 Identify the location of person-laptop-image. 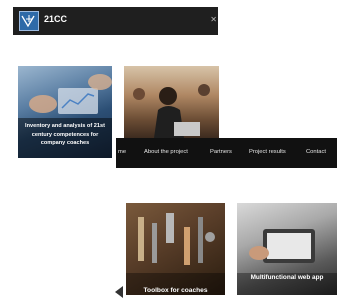
(171, 111).